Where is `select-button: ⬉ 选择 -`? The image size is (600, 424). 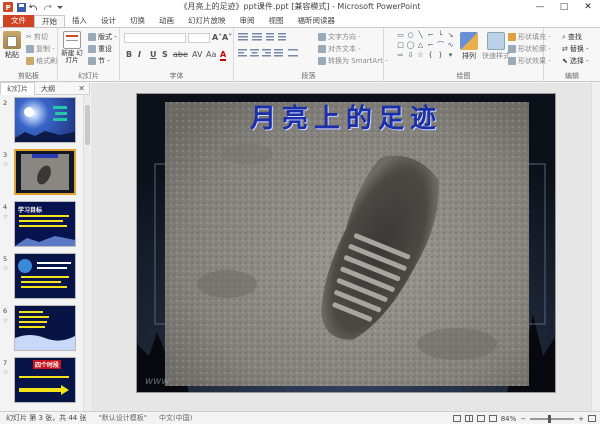 select-button: ⬉ 选择 - is located at coordinates (575, 61).